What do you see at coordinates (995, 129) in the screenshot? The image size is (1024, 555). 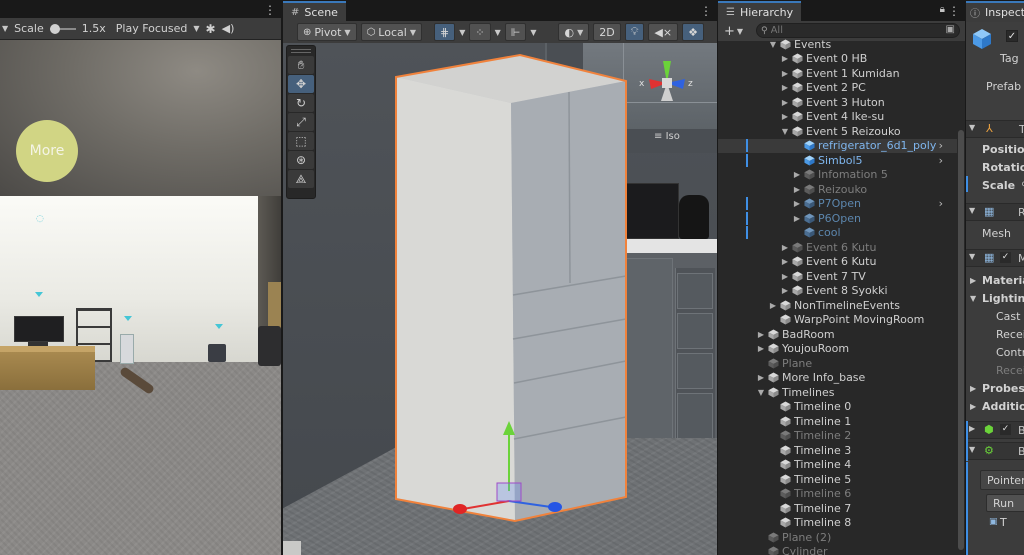 I see `transform-header: ▼ ⅄ T` at bounding box center [995, 129].